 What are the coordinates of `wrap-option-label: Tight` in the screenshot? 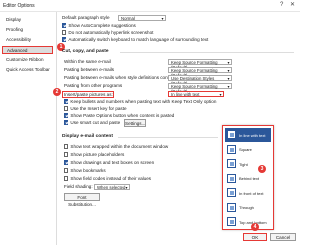 It's located at (243, 164).